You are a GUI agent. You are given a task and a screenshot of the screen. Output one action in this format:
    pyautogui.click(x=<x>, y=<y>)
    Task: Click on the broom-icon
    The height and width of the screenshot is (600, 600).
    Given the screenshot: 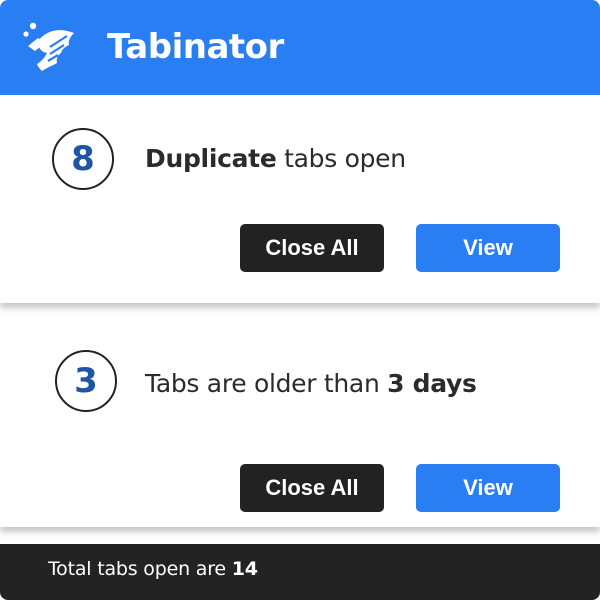 What is the action you would take?
    pyautogui.click(x=48, y=46)
    